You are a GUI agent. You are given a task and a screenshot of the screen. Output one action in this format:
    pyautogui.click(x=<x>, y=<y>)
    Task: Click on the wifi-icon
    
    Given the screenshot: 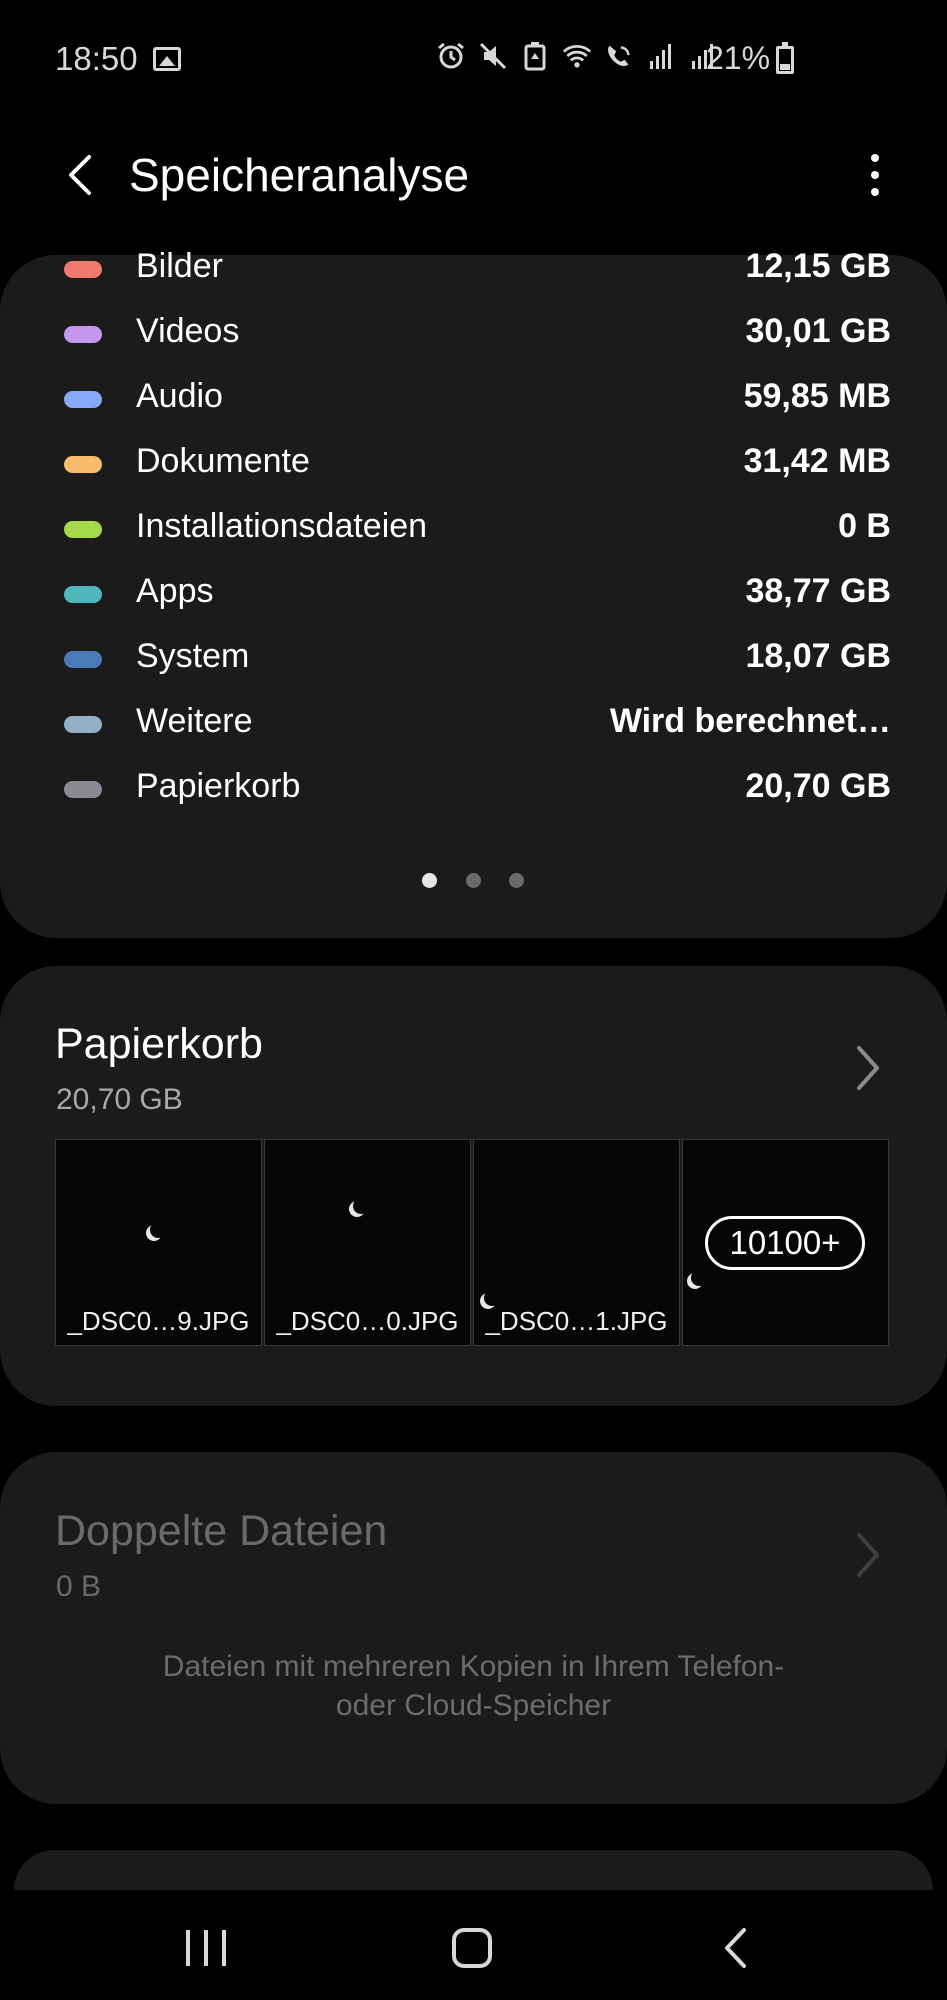 What is the action you would take?
    pyautogui.click(x=577, y=56)
    